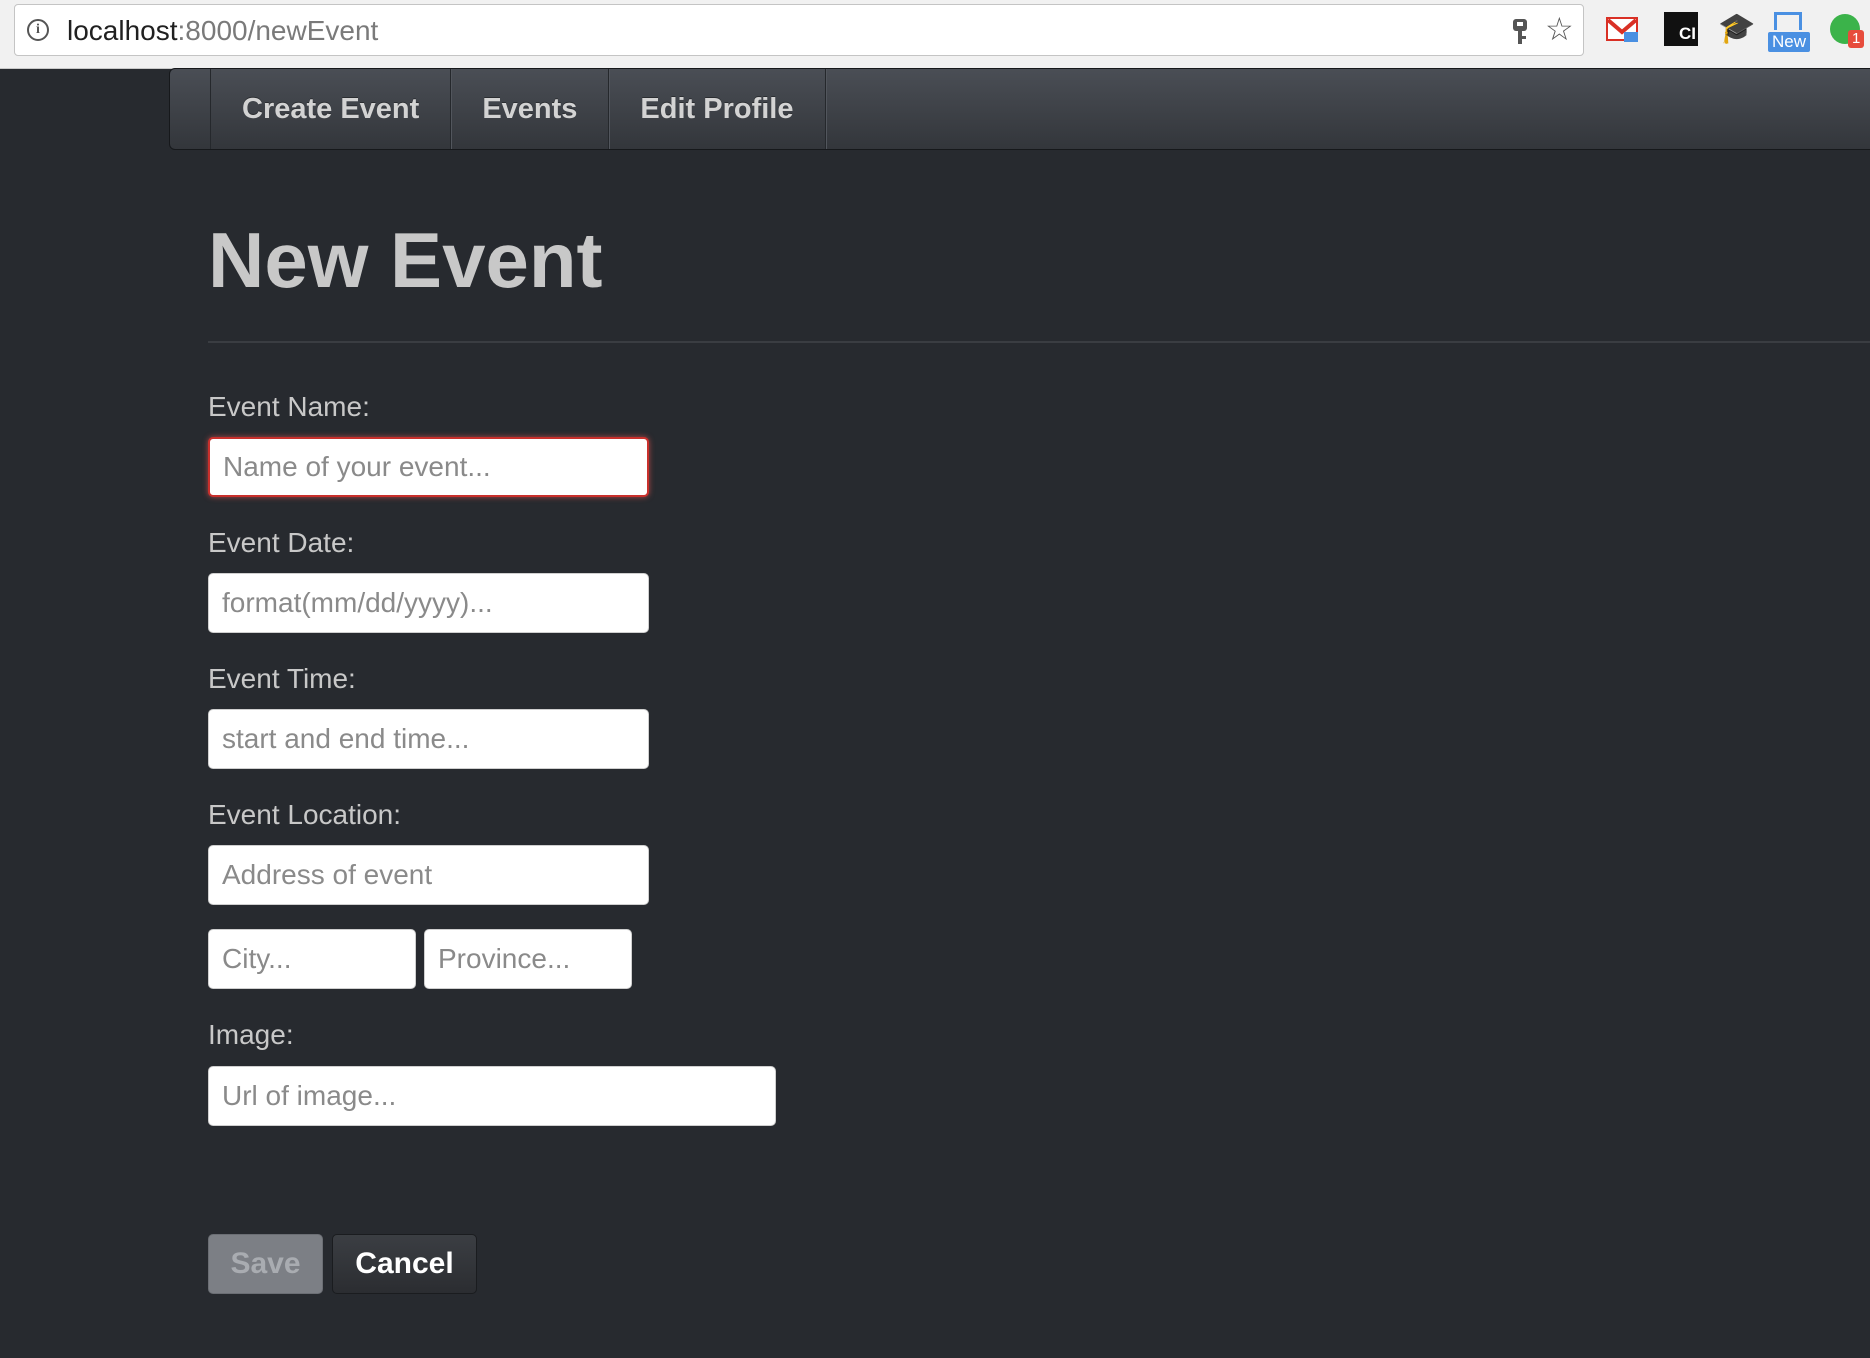 The image size is (1870, 1358). Describe the element at coordinates (428, 739) in the screenshot. I see `event-time-input` at that location.